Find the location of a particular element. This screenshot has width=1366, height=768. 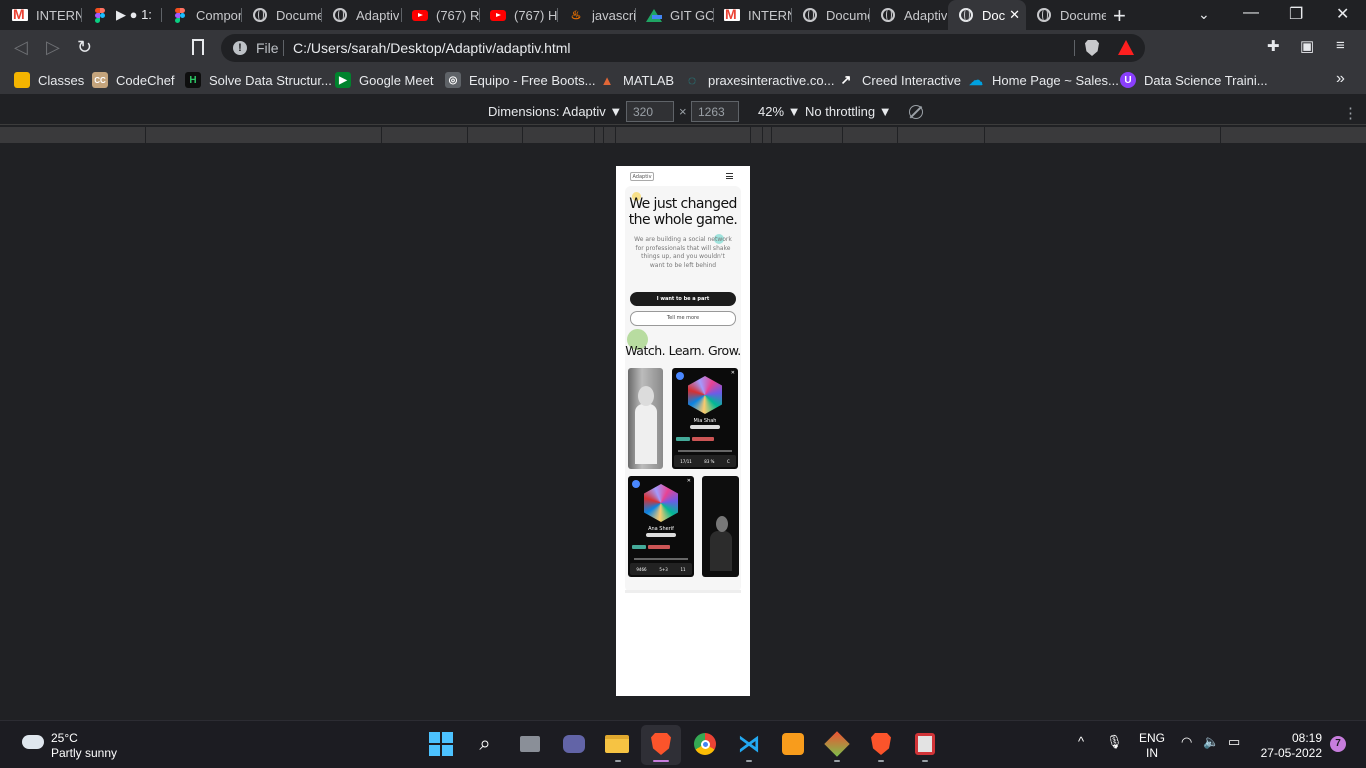

tell-me-more-button: Tell me more is located at coordinates (683, 318).